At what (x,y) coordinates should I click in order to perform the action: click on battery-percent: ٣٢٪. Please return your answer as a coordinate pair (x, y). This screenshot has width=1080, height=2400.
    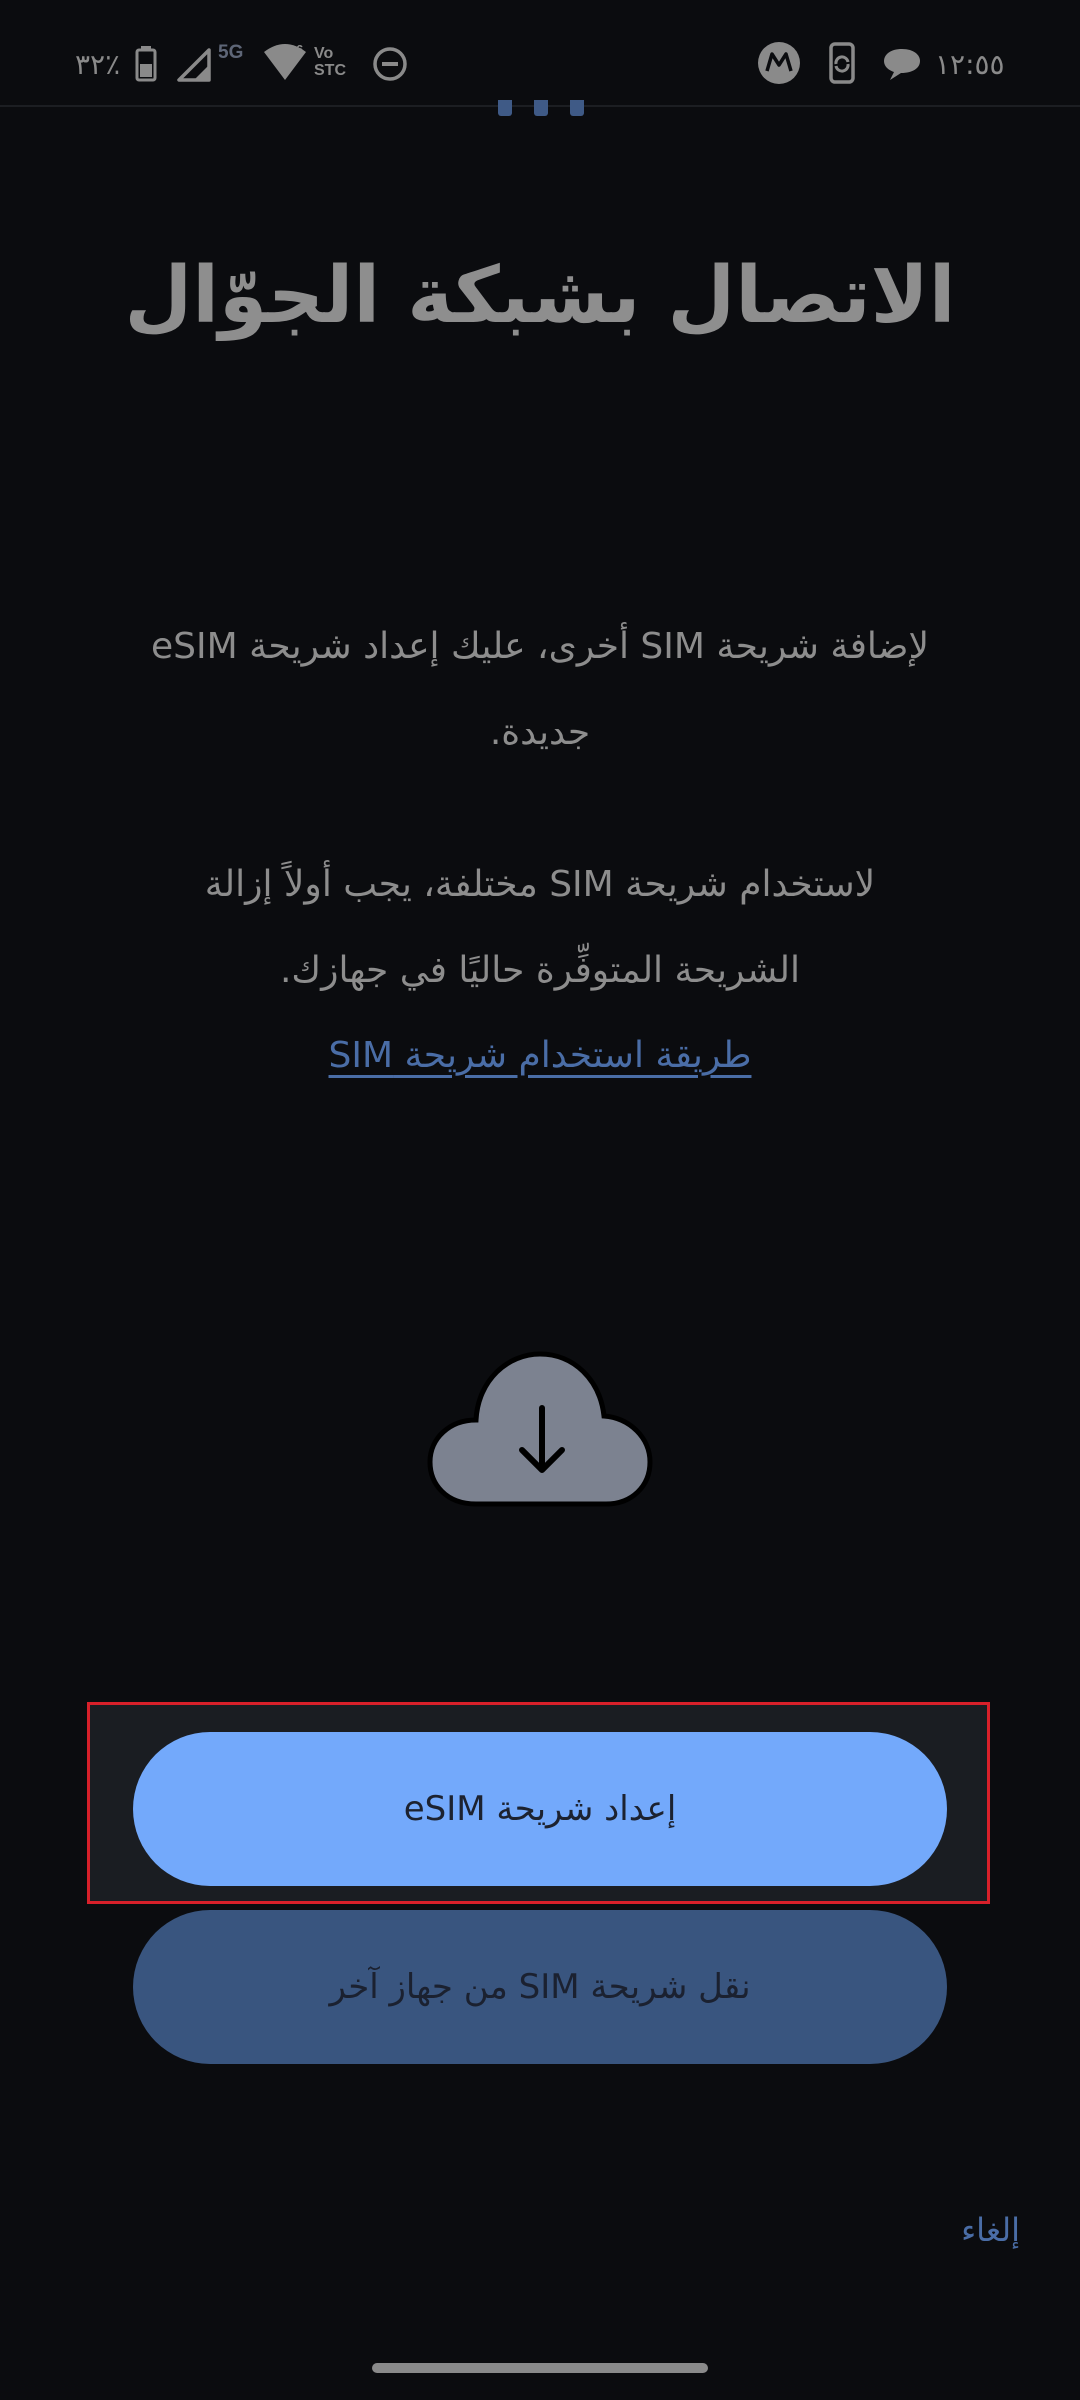
    Looking at the image, I should click on (98, 64).